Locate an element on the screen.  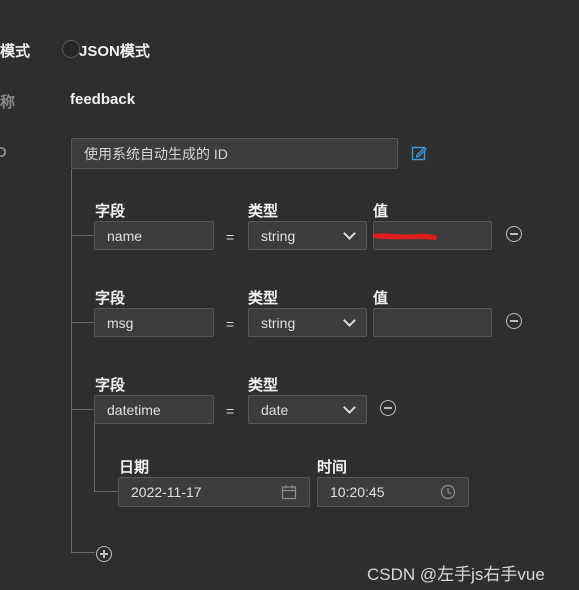
date-label: 日期 is located at coordinates (134, 467).